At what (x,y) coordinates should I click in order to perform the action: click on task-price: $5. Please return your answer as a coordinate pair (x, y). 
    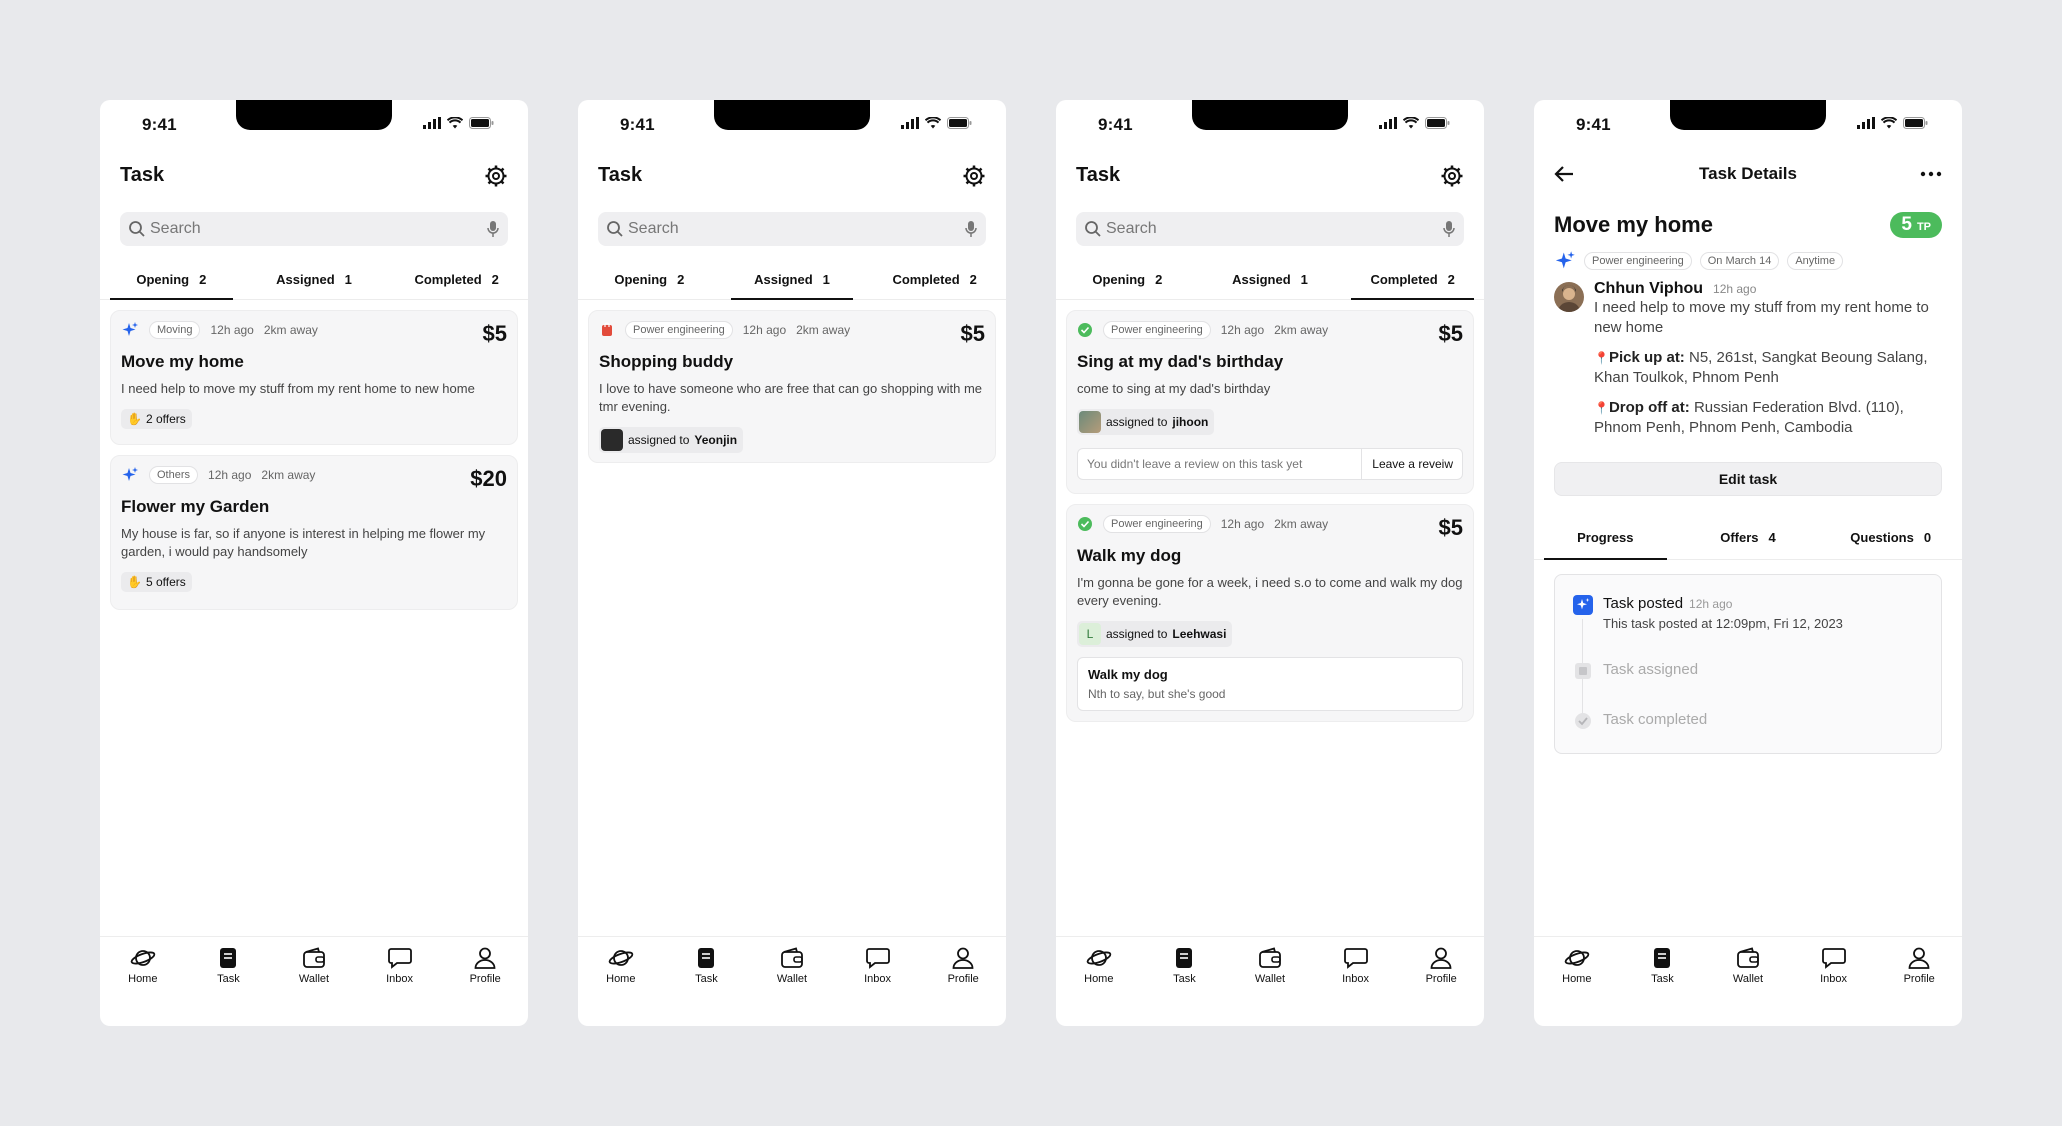
    Looking at the image, I should click on (494, 333).